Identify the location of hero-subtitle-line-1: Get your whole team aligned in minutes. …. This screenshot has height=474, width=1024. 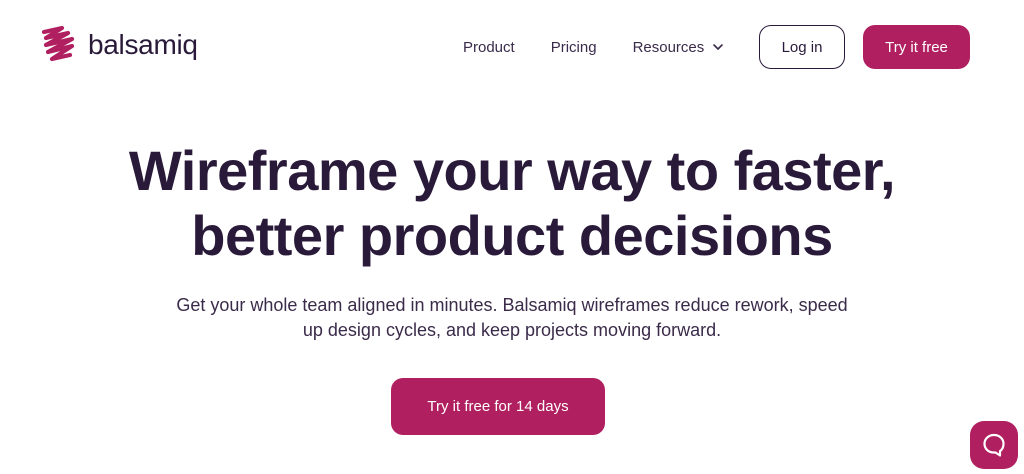
(512, 305).